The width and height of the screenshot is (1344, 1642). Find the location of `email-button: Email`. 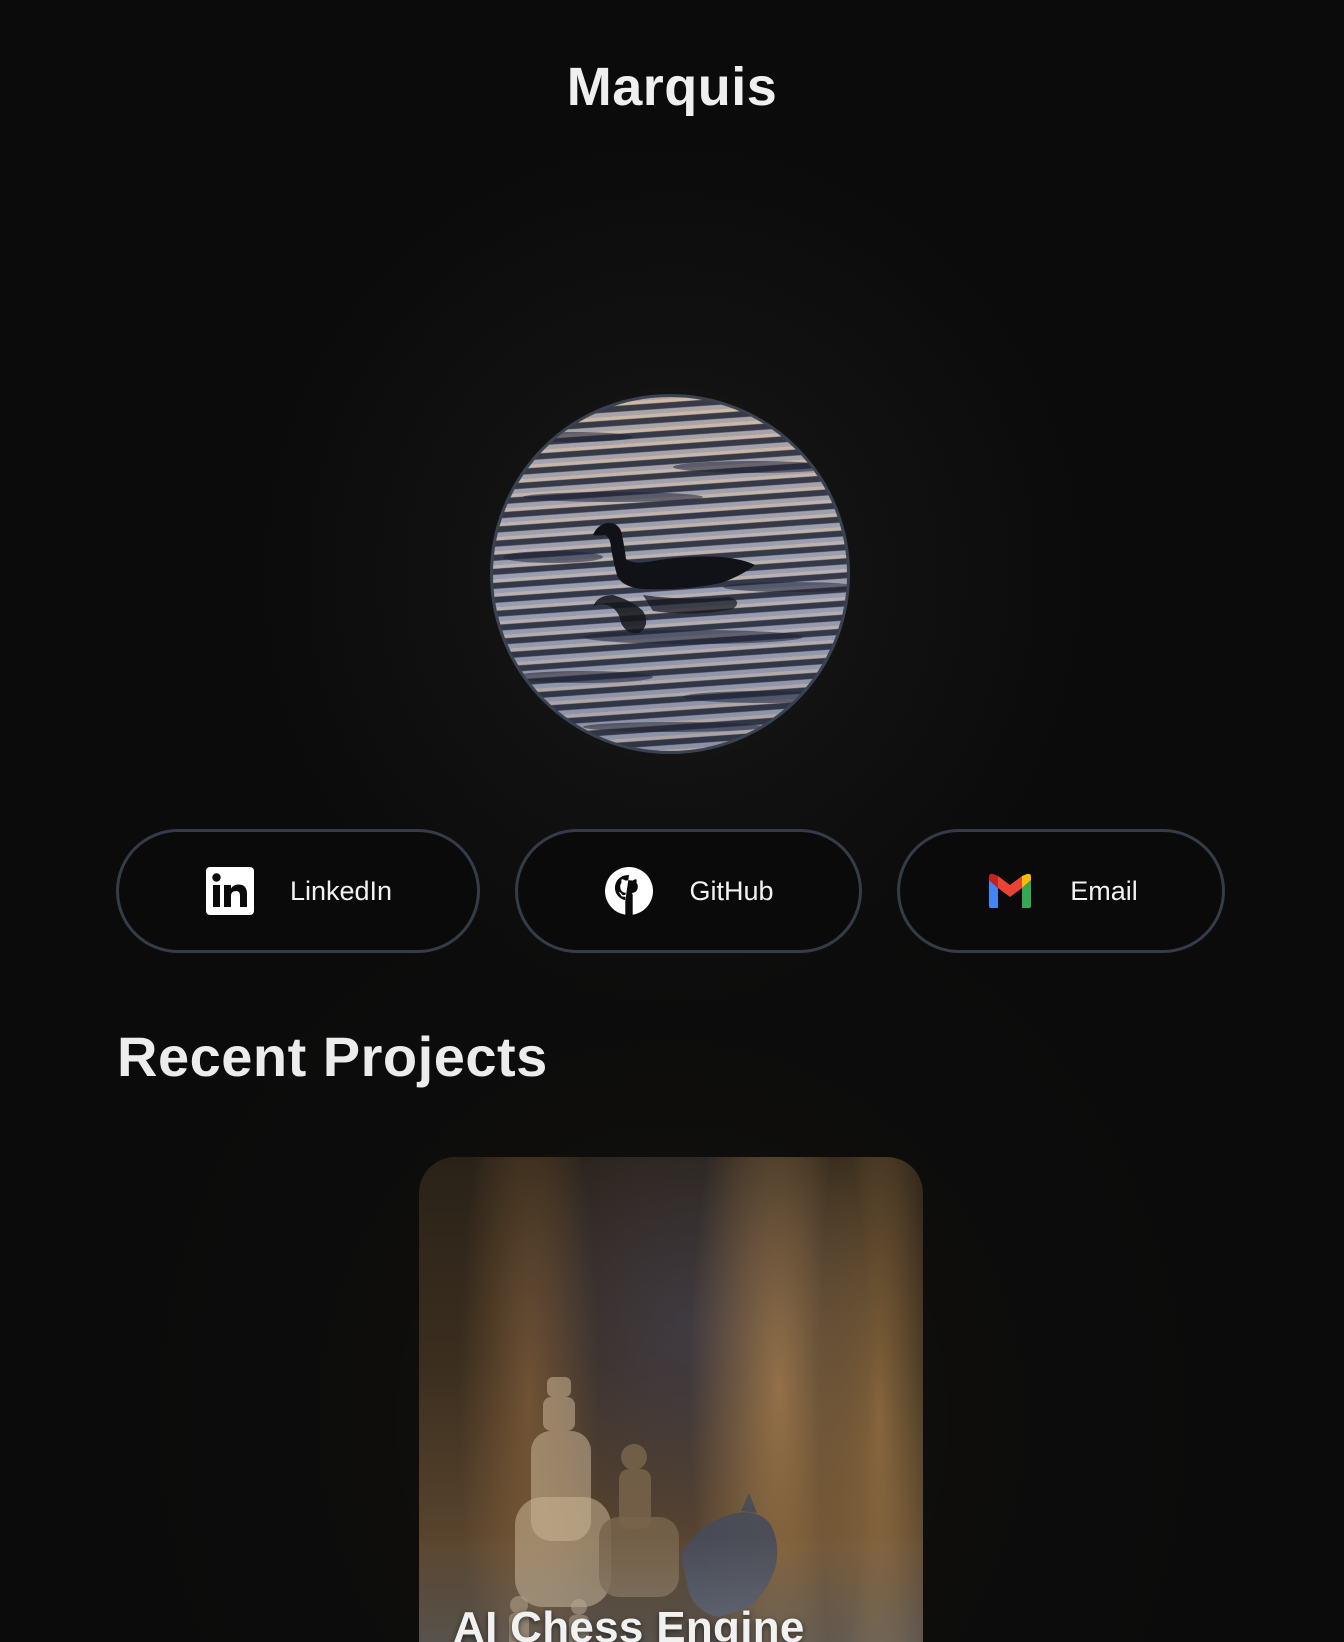

email-button: Email is located at coordinates (1061, 891).